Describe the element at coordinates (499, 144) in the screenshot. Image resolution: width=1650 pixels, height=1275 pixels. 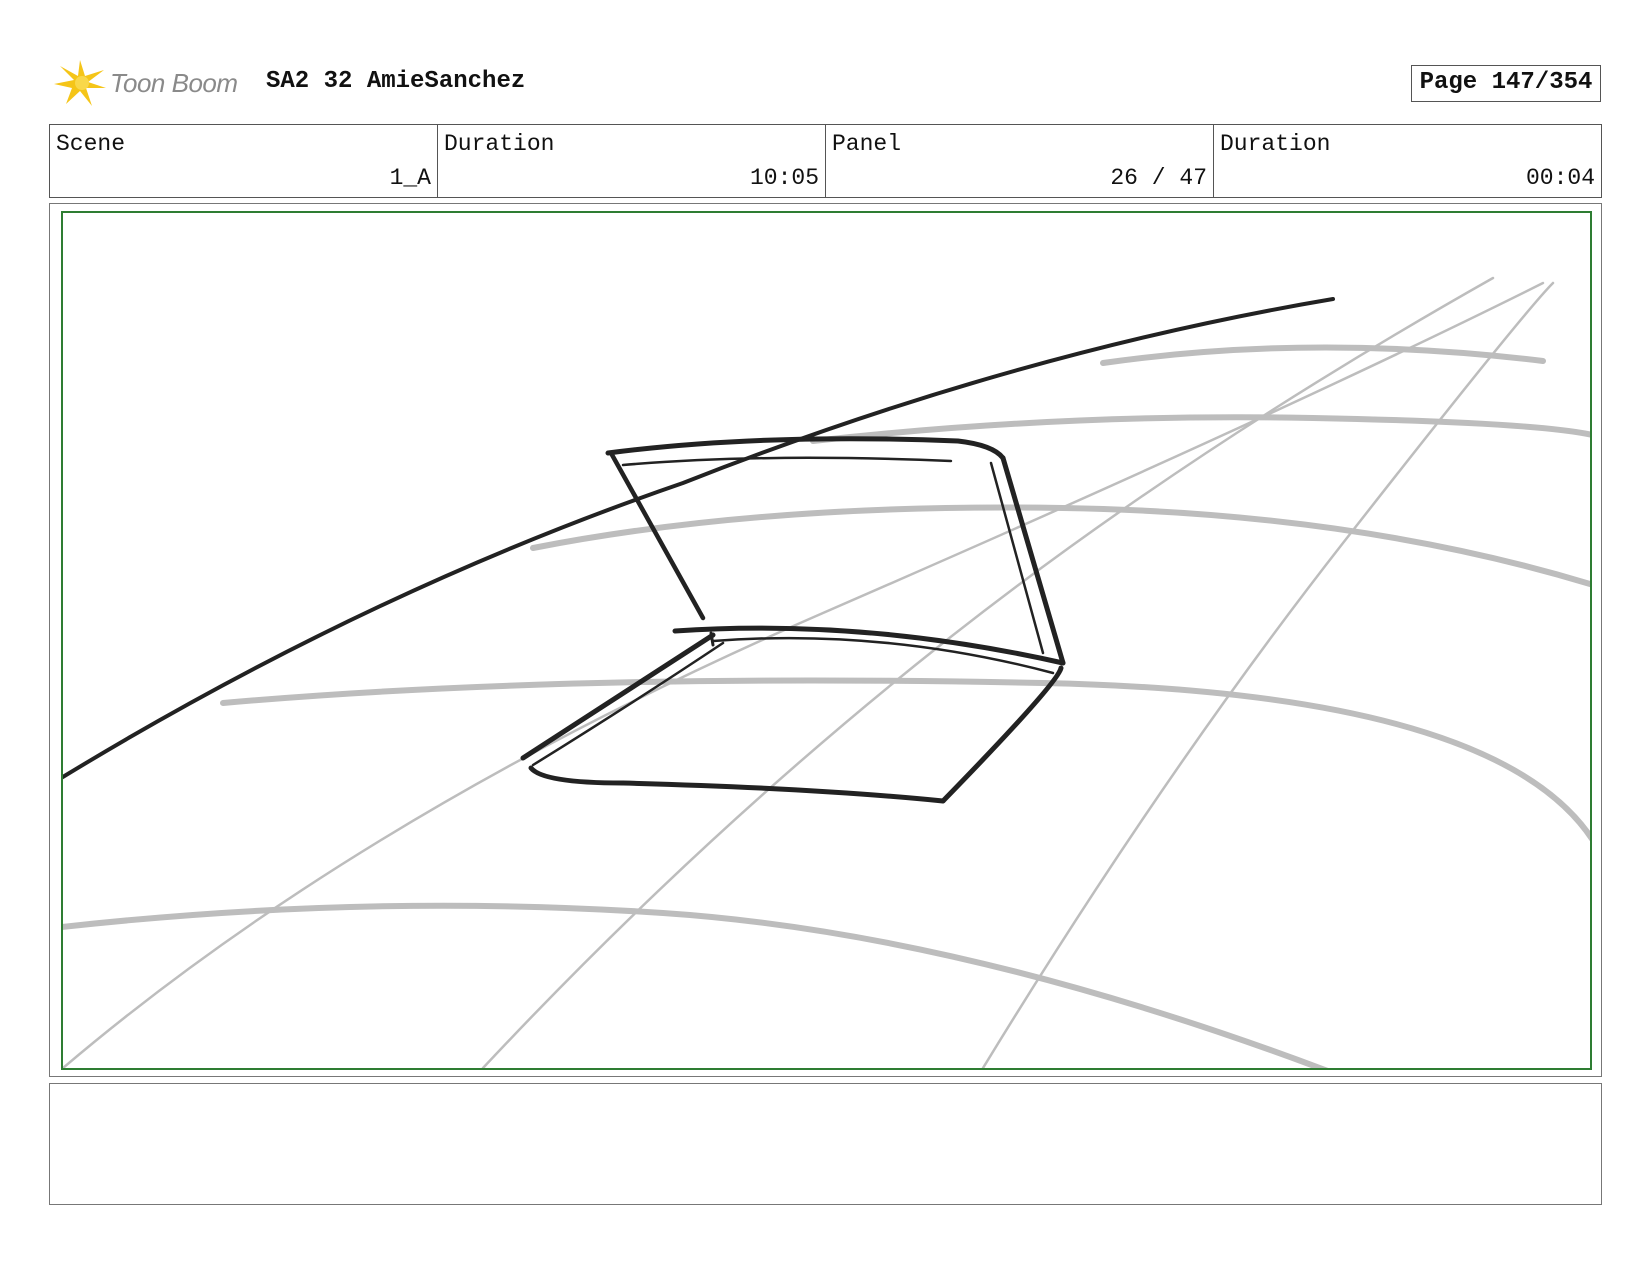
I see `scene-duration-label: Duration` at that location.